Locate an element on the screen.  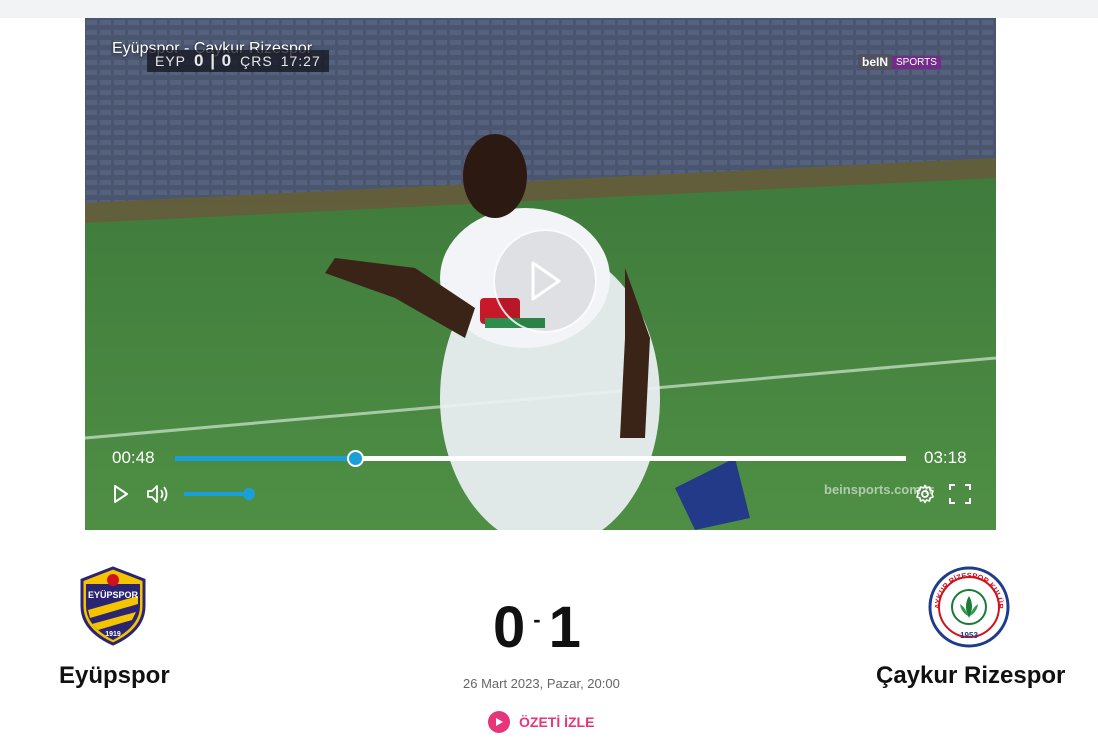
broadcaster-logo: beIN SPORTS is located at coordinates (899, 62).